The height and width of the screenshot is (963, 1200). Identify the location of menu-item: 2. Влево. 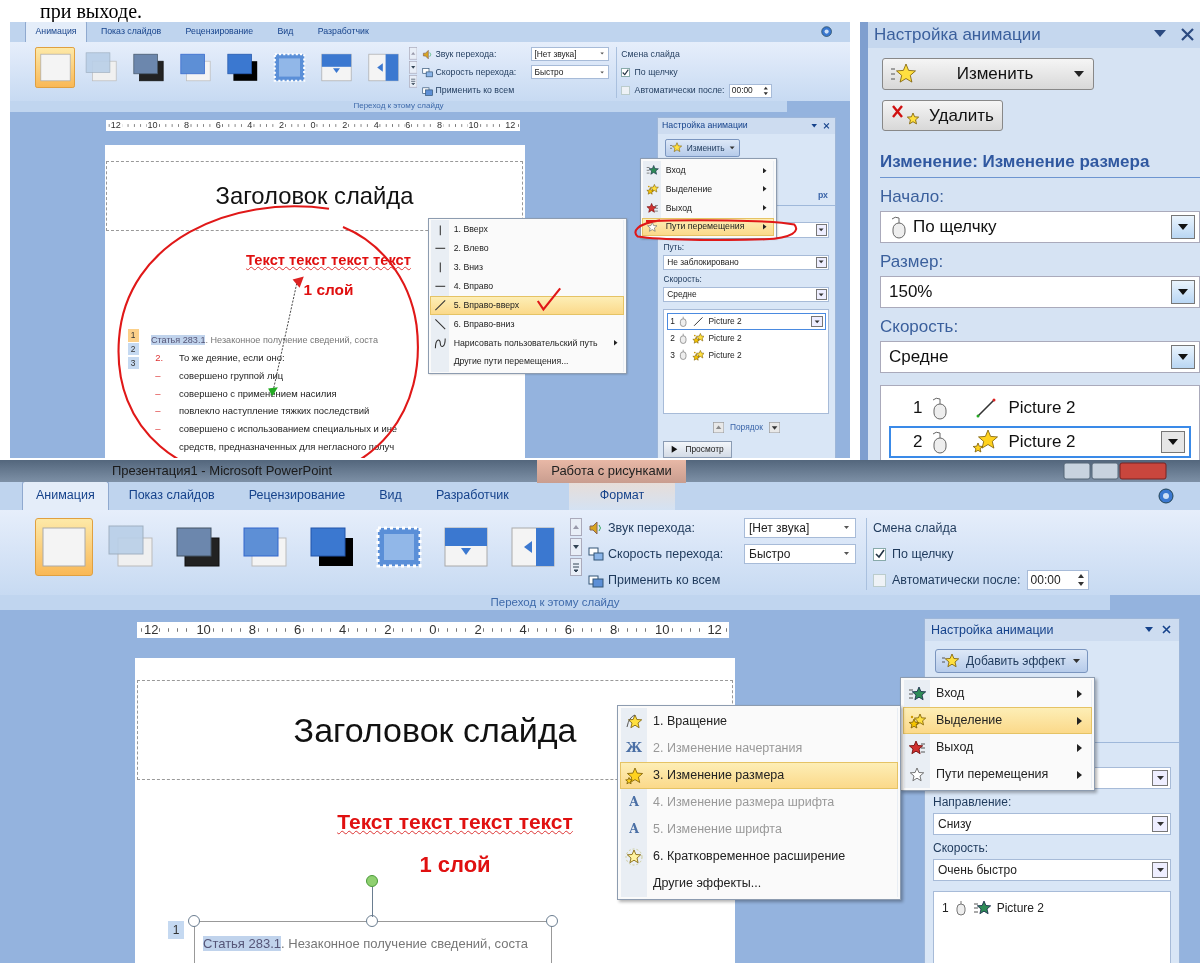
(527, 249).